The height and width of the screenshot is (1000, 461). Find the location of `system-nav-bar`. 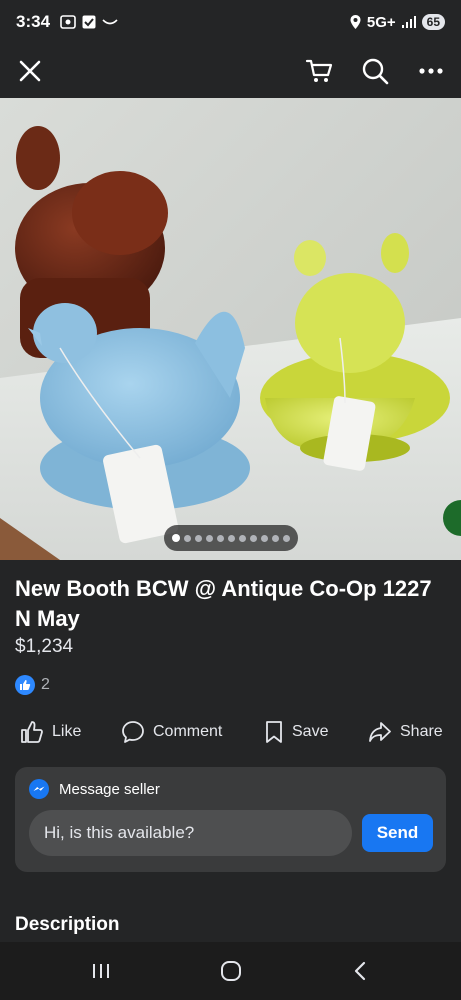

system-nav-bar is located at coordinates (230, 971).